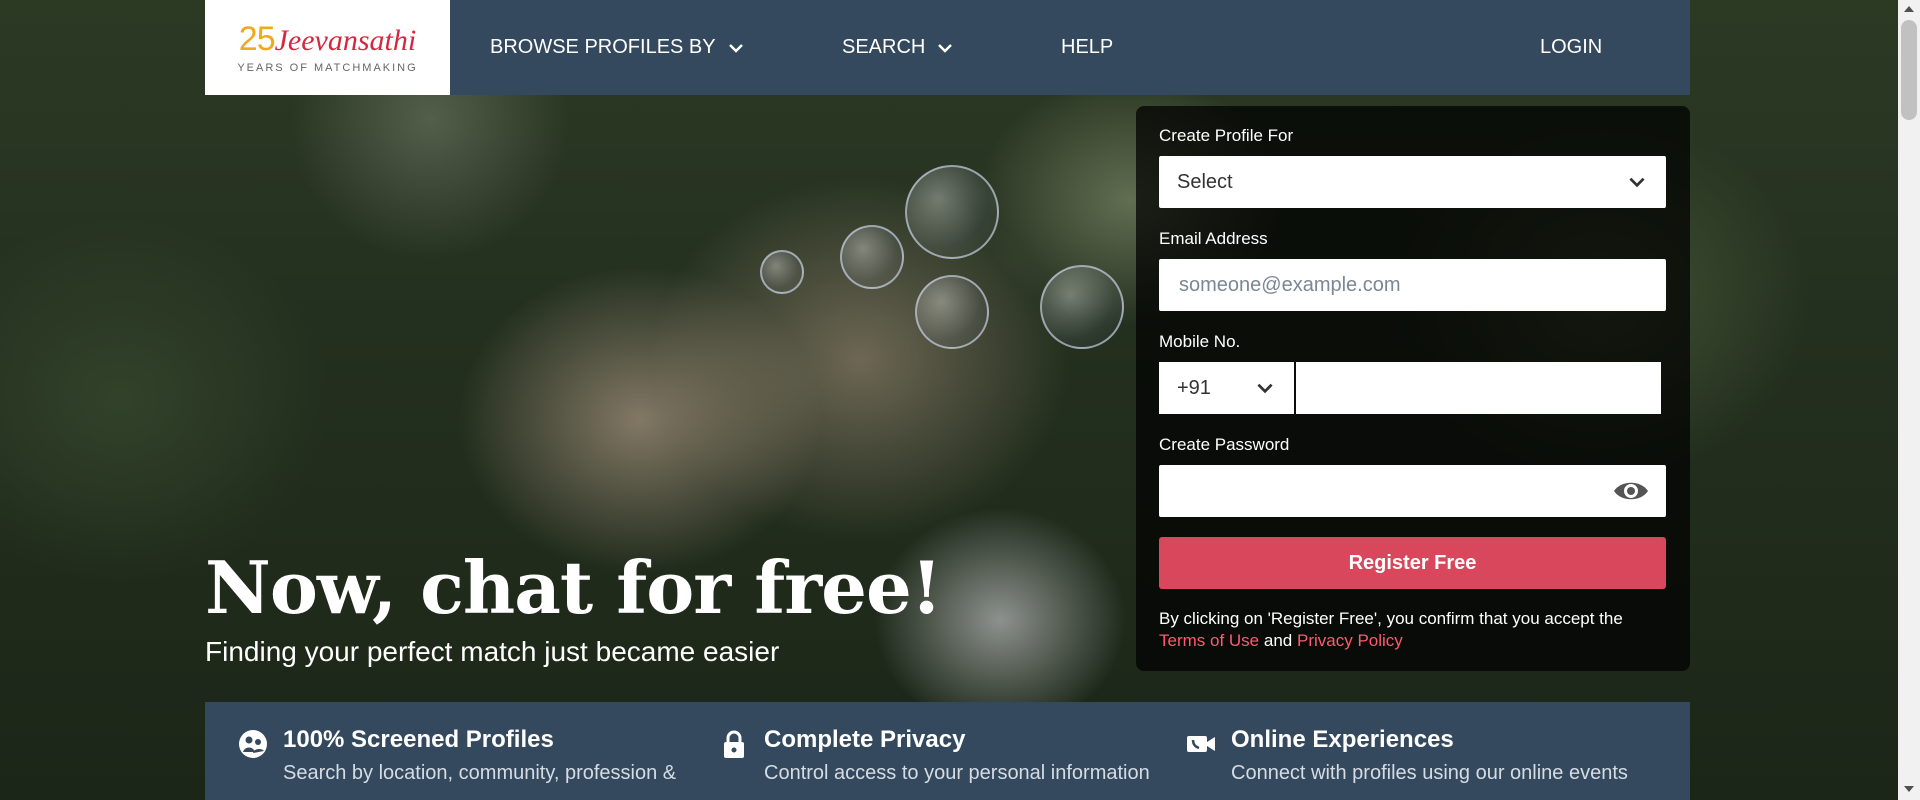 The image size is (1920, 800). Describe the element at coordinates (1478, 388) in the screenshot. I see `mobile-number-field` at that location.